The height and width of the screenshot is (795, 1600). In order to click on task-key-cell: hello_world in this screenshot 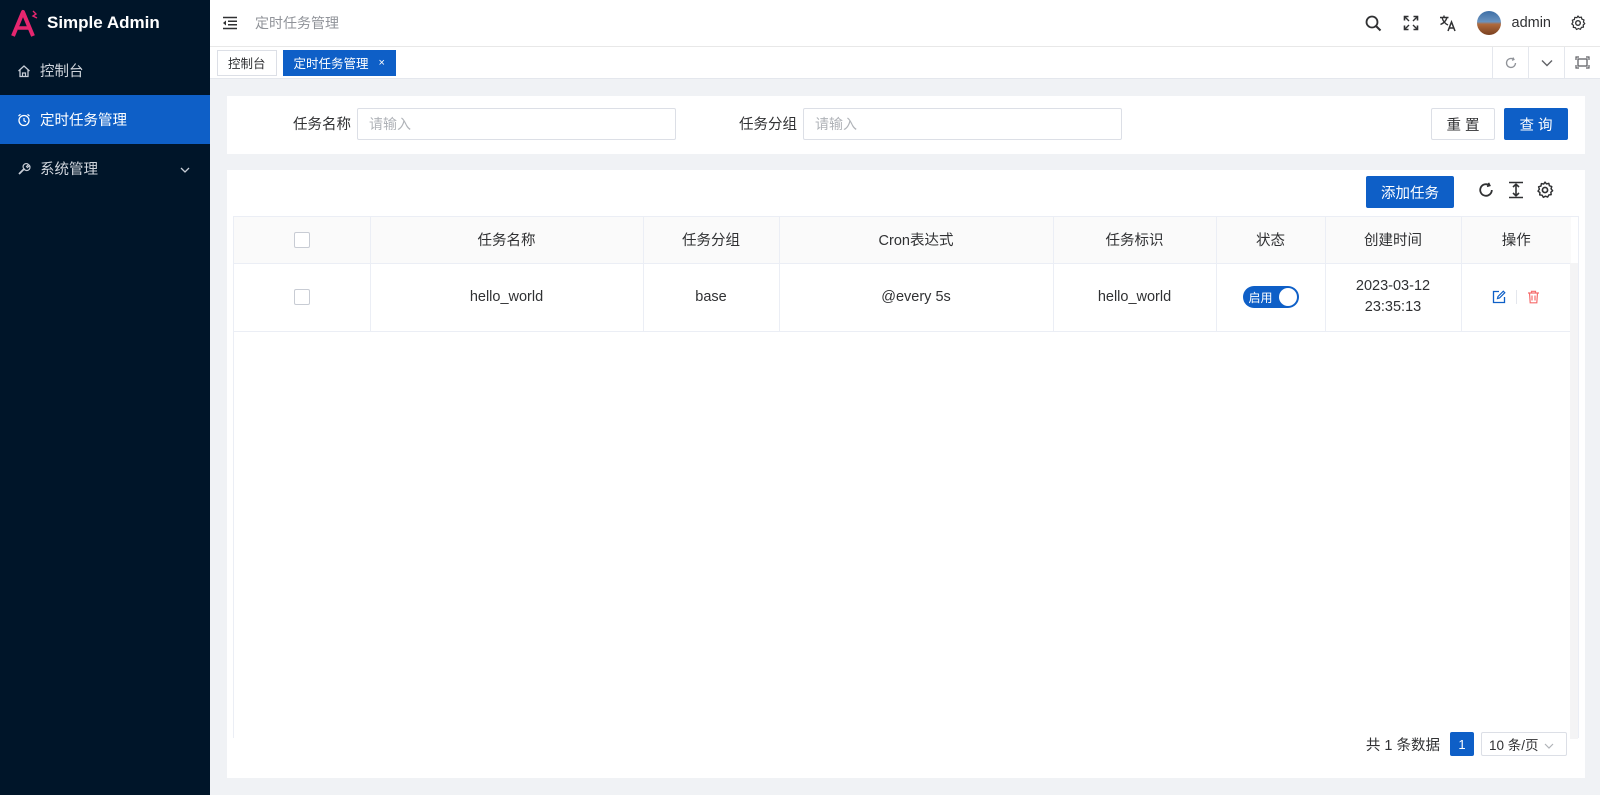, I will do `click(1135, 297)`.